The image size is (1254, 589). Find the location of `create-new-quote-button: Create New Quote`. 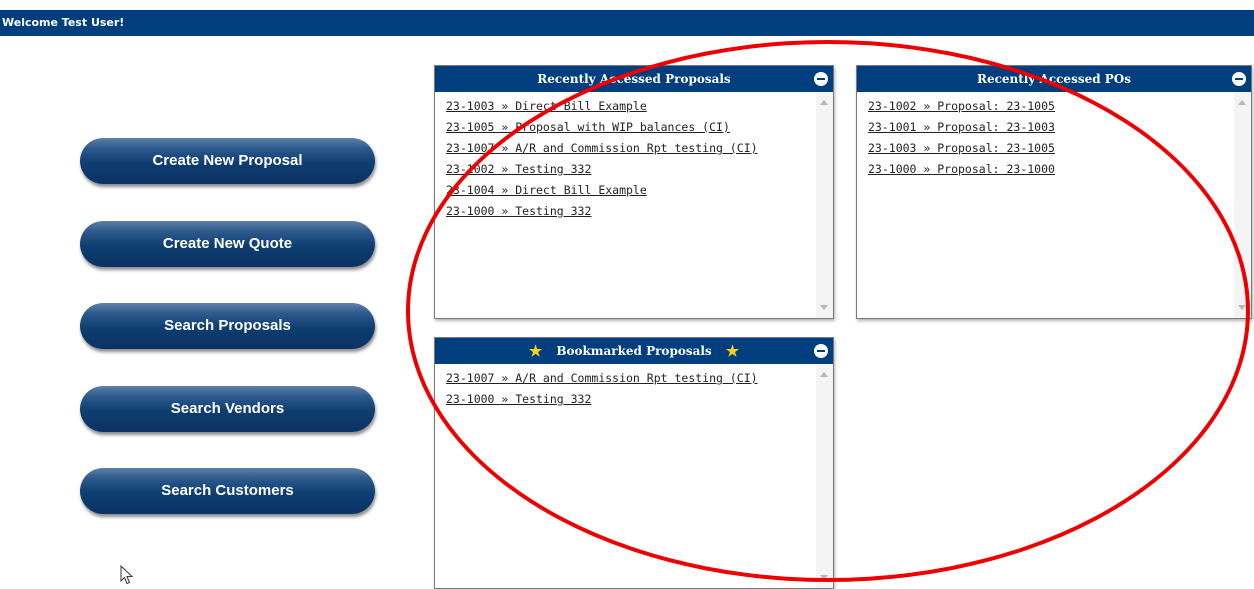

create-new-quote-button: Create New Quote is located at coordinates (227, 244).